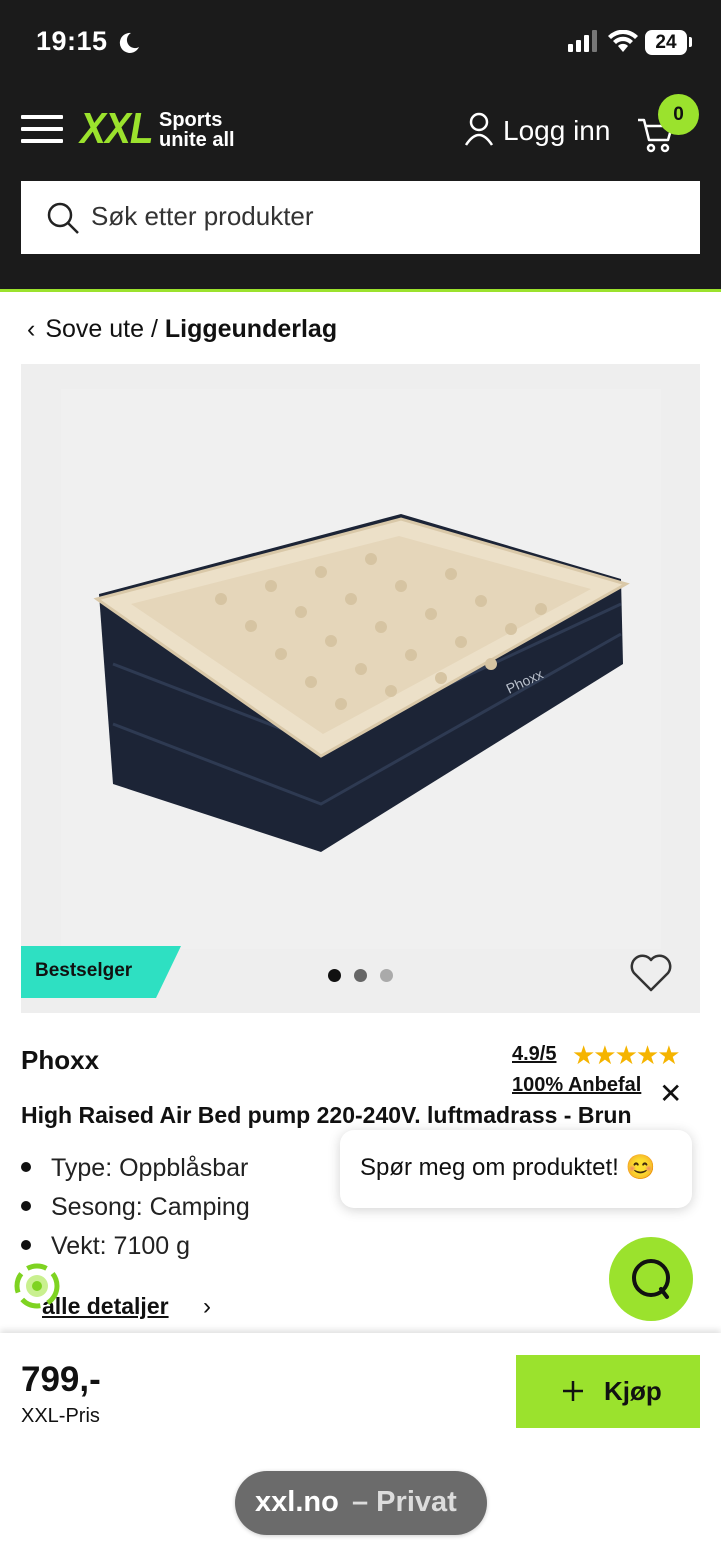 This screenshot has width=721, height=1560. What do you see at coordinates (576, 1085) in the screenshot?
I see `recommend-percentage: 100% Anbefal` at bounding box center [576, 1085].